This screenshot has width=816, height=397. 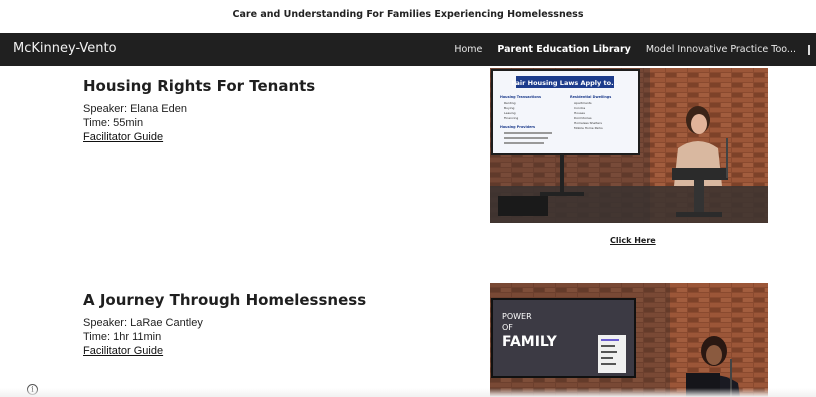 I want to click on slide-col1-item: Leasing, so click(x=510, y=113).